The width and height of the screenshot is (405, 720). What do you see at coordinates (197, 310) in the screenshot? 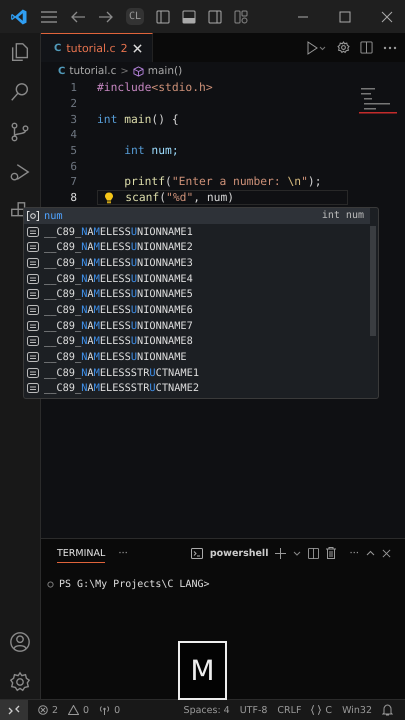
I see `suggestion-item: __C89_NAMELESSUNIONNAME6` at bounding box center [197, 310].